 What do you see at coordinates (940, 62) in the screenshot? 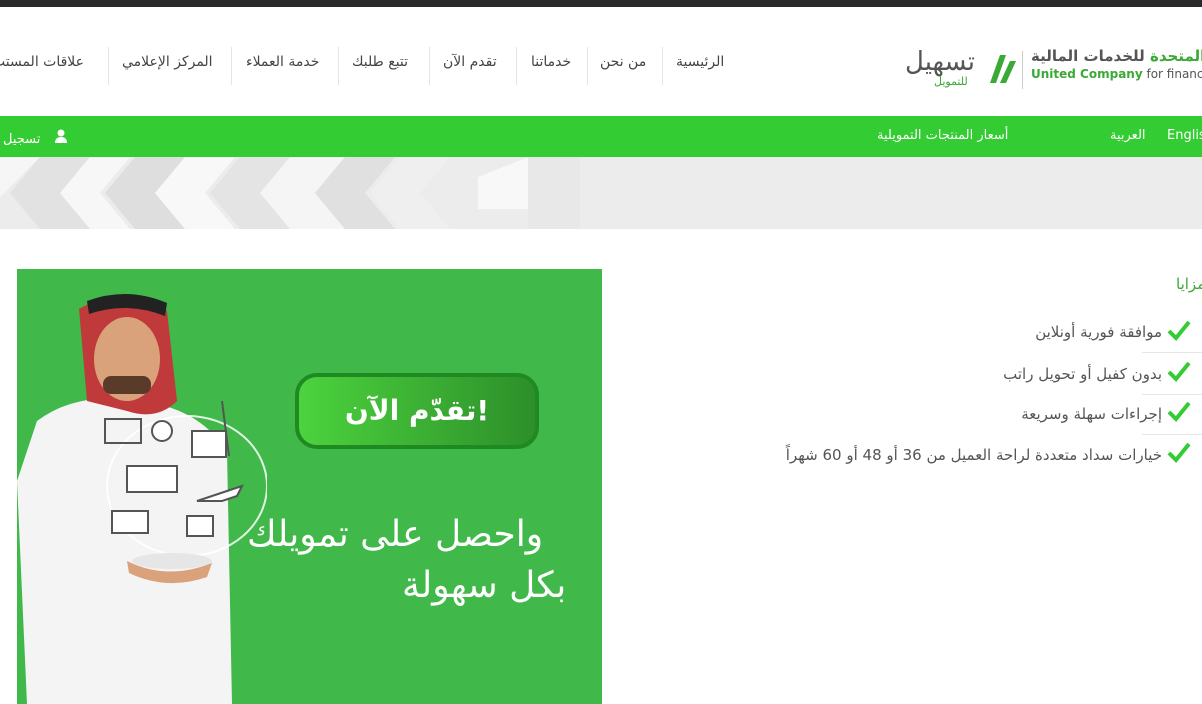
I see `brand-name-tasheel: تسهيل` at bounding box center [940, 62].